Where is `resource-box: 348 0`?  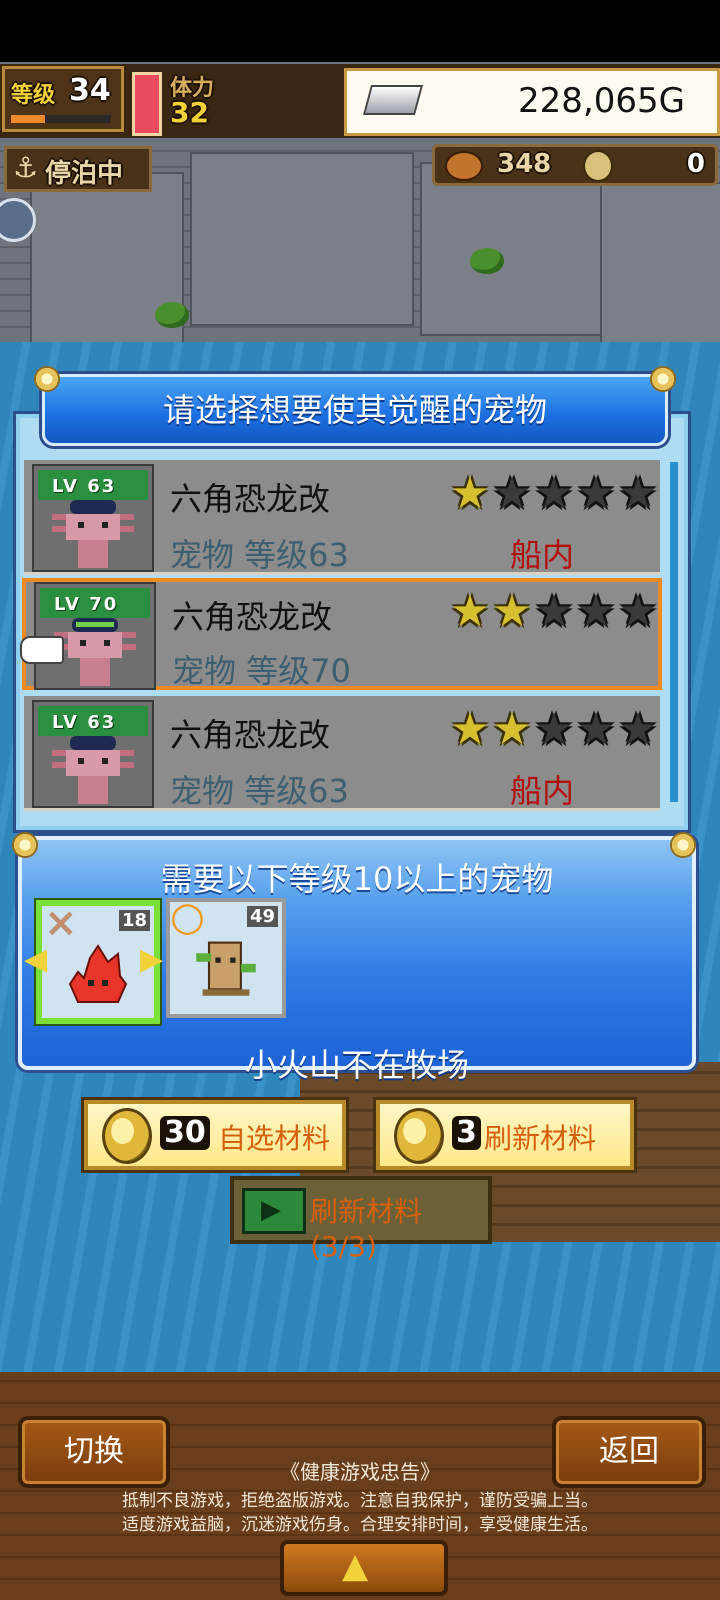 resource-box: 348 0 is located at coordinates (575, 165).